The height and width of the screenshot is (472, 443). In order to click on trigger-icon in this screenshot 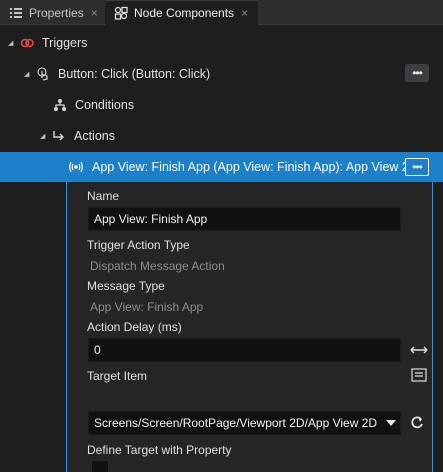, I will do `click(27, 42)`.